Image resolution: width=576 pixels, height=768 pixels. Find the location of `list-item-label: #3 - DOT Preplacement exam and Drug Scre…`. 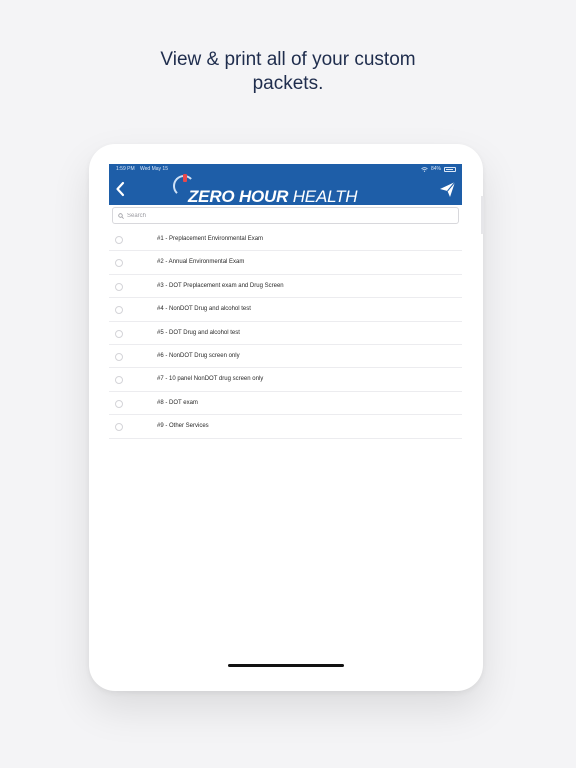

list-item-label: #3 - DOT Preplacement exam and Drug Scre… is located at coordinates (220, 285).